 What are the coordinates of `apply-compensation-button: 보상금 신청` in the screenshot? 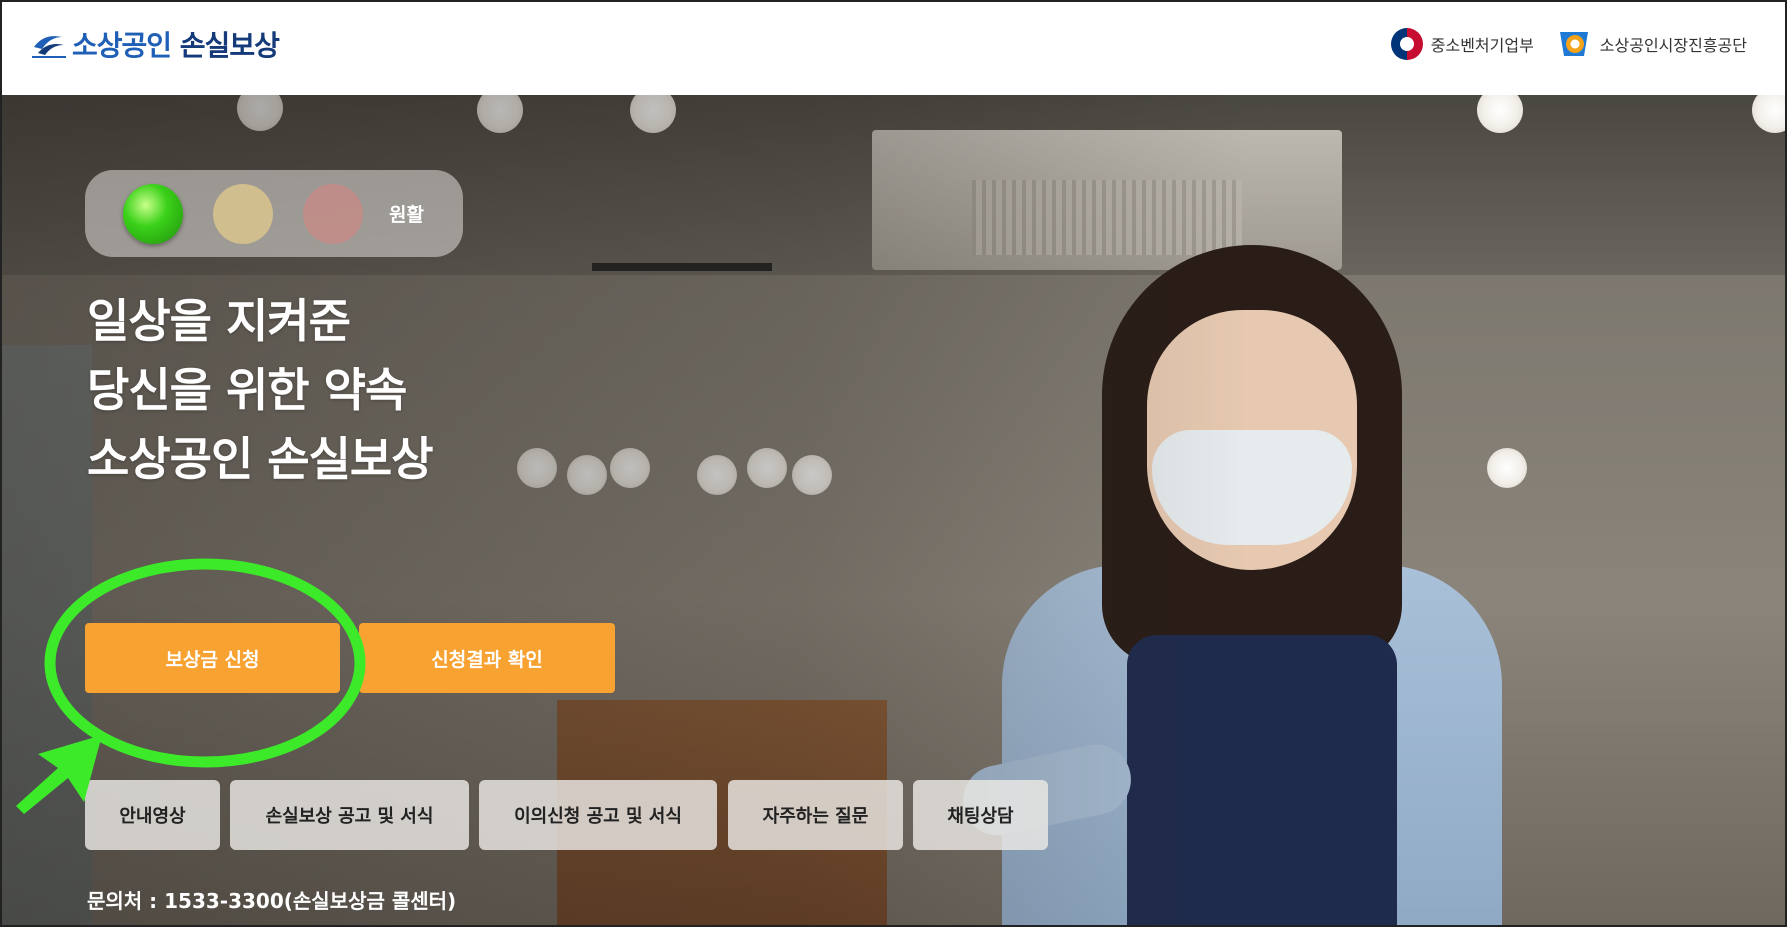 It's located at (212, 658).